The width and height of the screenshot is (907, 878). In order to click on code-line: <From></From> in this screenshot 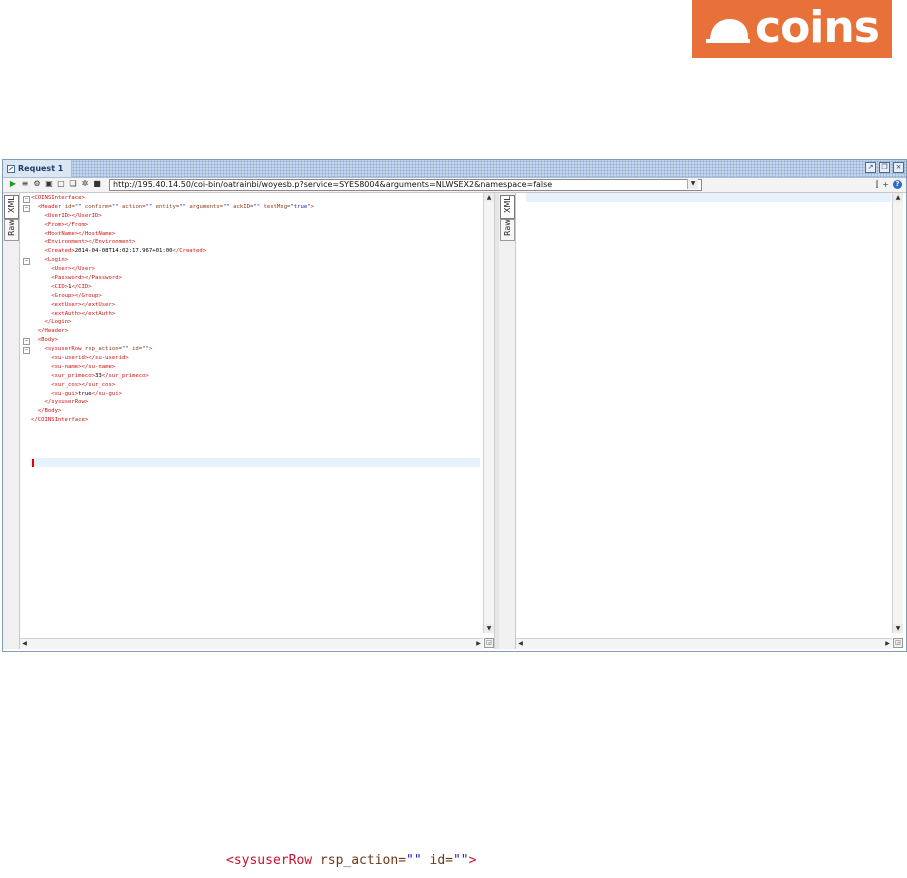, I will do `click(172, 225)`.